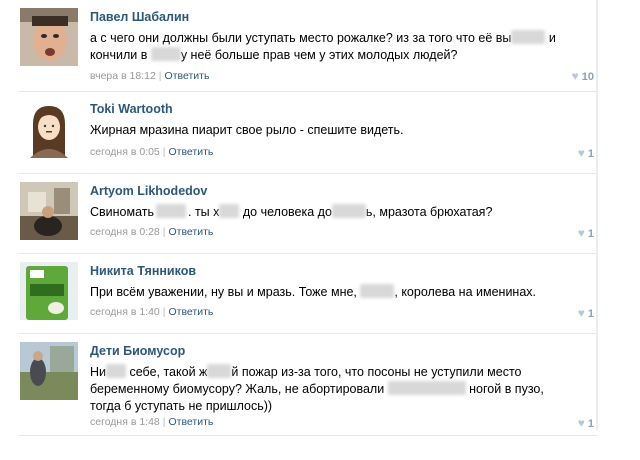 The image size is (640, 460). What do you see at coordinates (137, 351) in the screenshot?
I see `comment-author: Дети Биомусор` at bounding box center [137, 351].